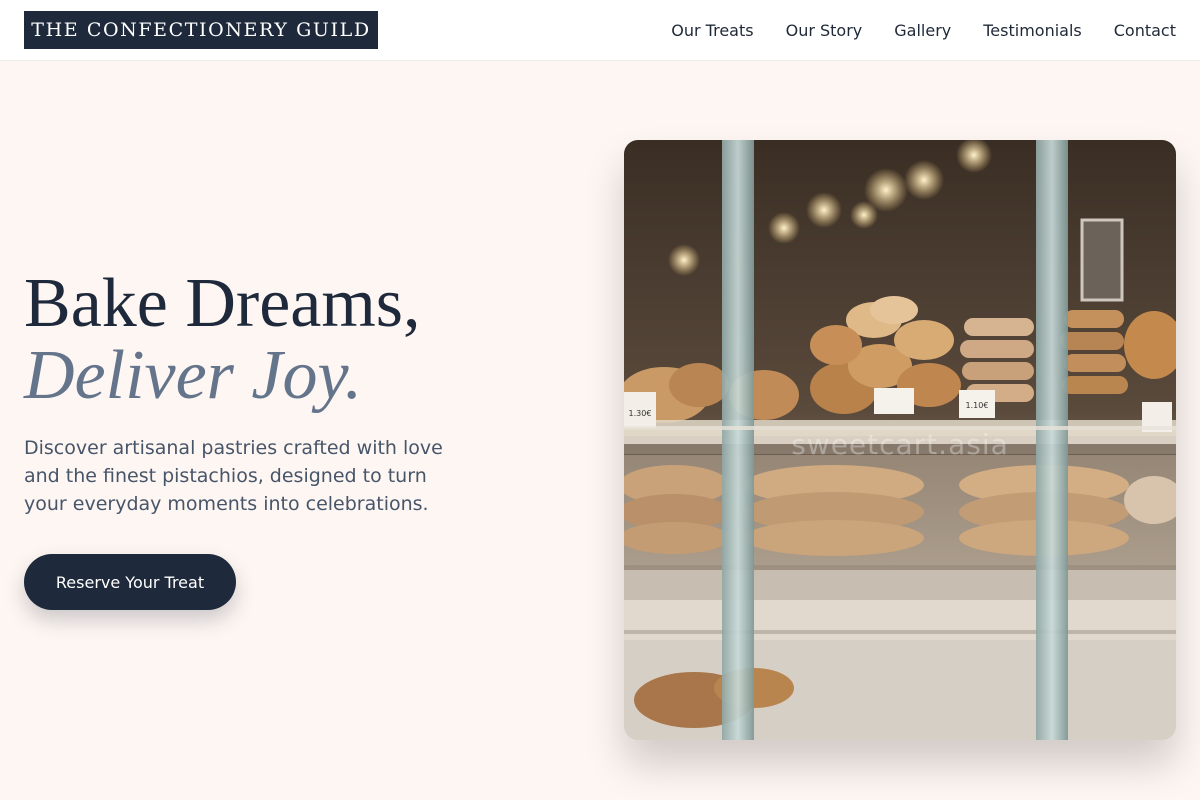 The height and width of the screenshot is (800, 1200). I want to click on image-watermark: sweetcart.asia, so click(900, 444).